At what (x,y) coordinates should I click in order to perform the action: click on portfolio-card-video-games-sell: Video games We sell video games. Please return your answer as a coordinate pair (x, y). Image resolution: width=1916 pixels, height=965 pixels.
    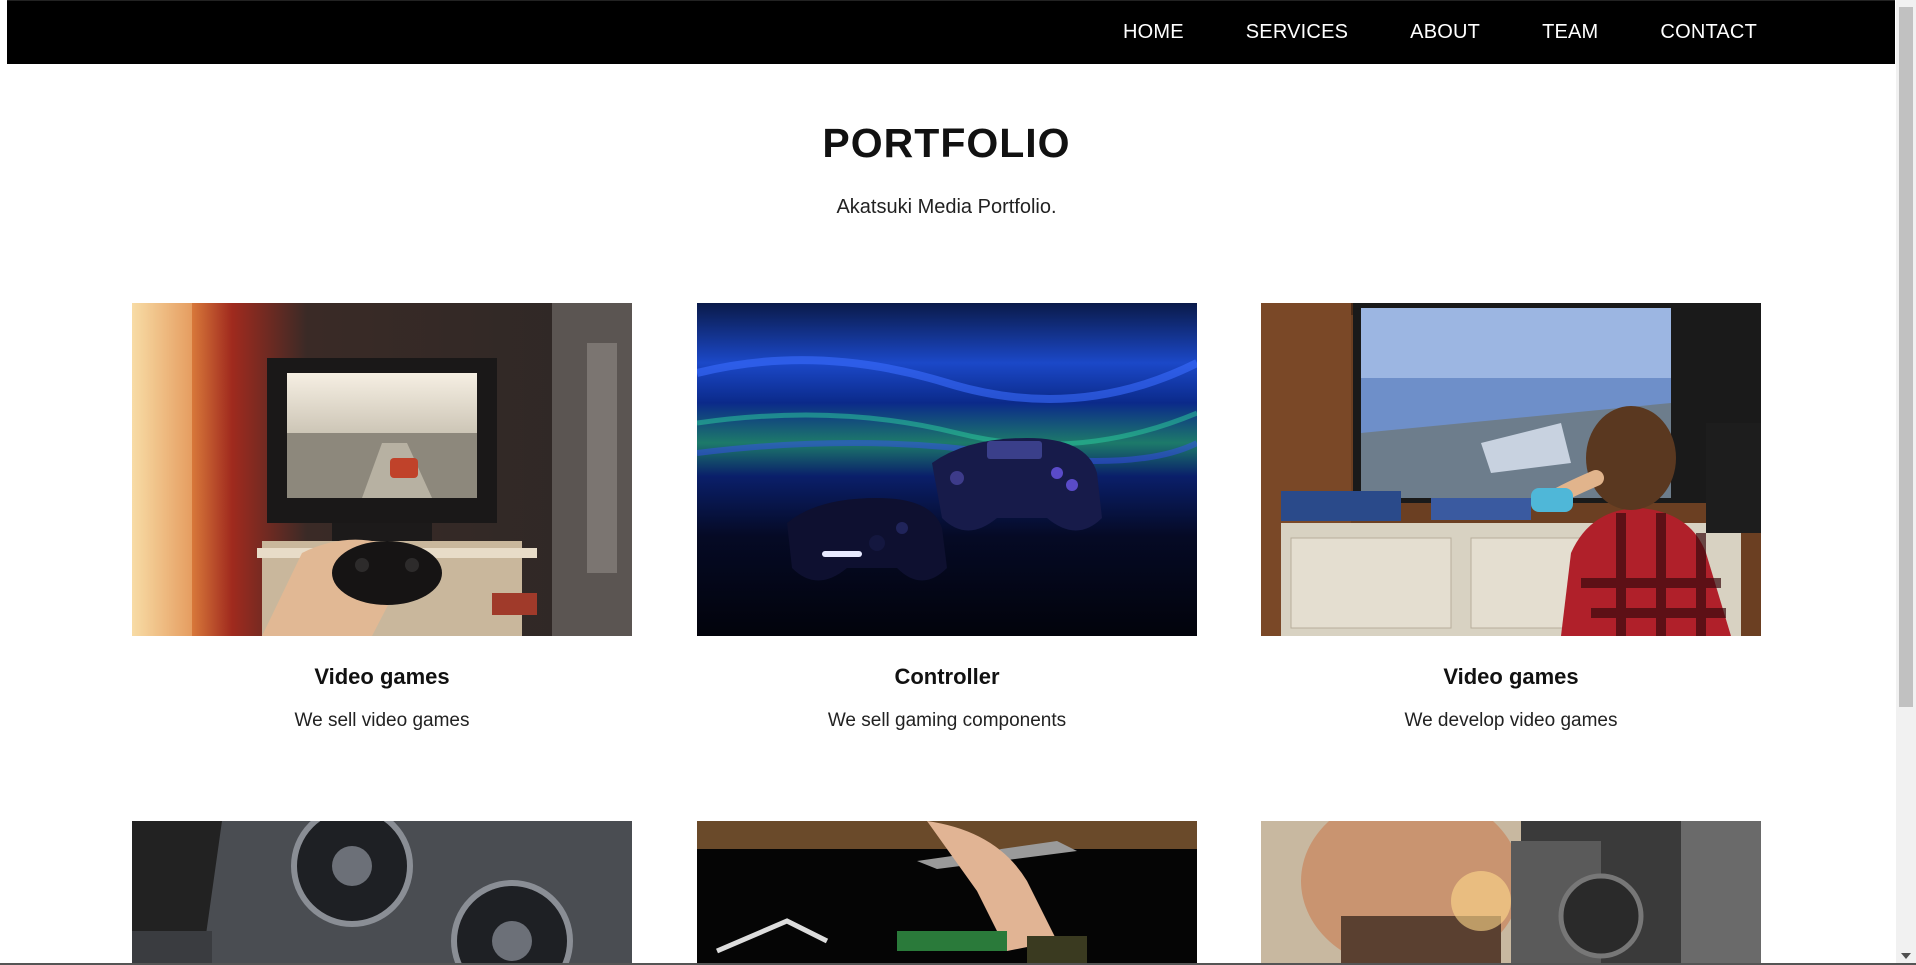
    Looking at the image, I should click on (382, 517).